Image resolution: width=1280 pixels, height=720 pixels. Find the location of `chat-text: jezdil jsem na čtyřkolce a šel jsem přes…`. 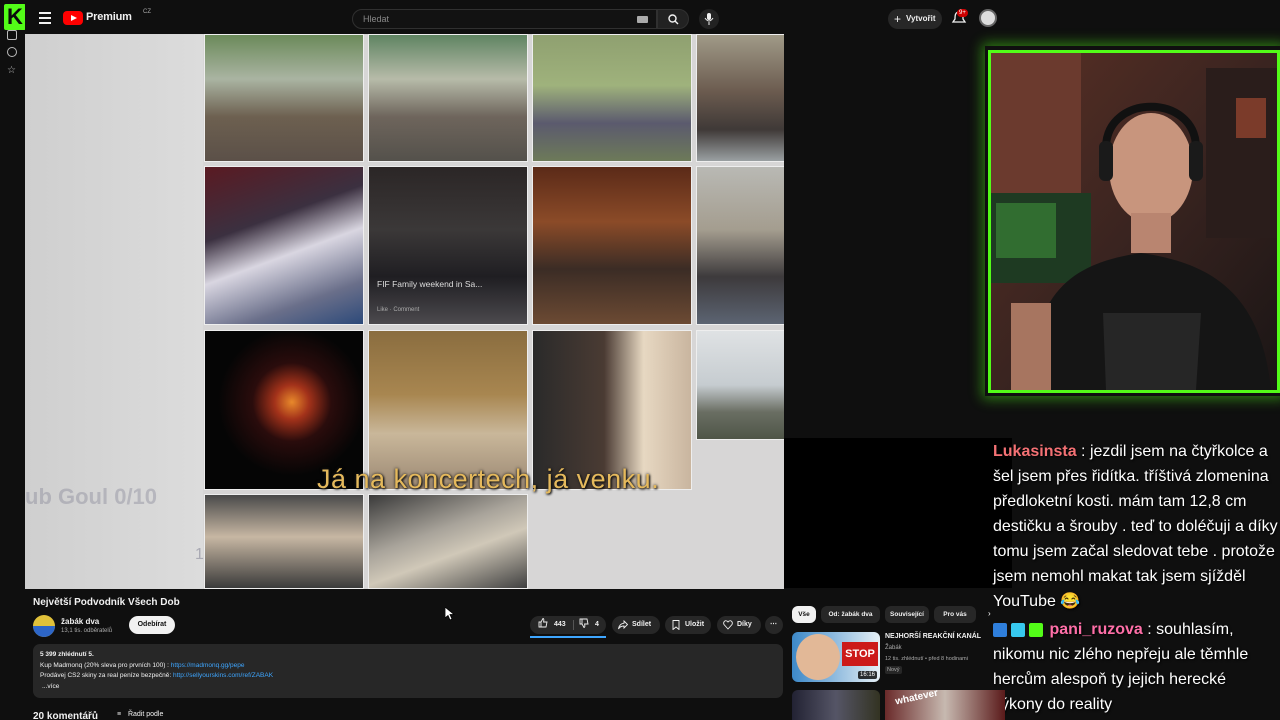

chat-text: jezdil jsem na čtyřkolce a šel jsem přes… is located at coordinates (1135, 526).